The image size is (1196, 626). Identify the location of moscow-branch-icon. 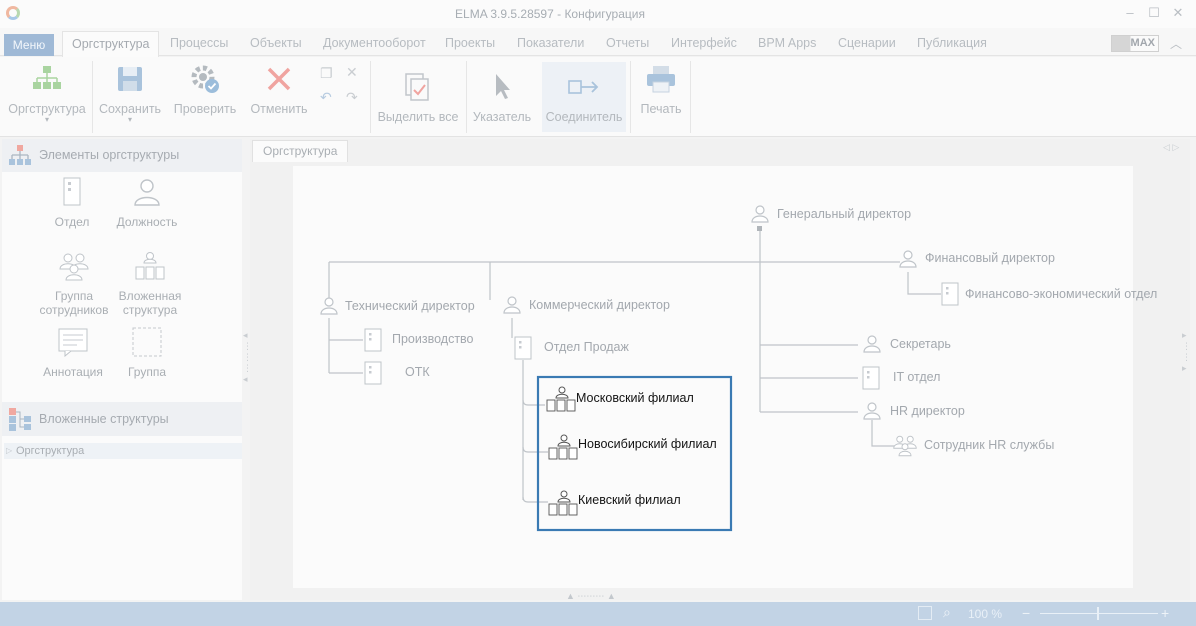
(561, 399).